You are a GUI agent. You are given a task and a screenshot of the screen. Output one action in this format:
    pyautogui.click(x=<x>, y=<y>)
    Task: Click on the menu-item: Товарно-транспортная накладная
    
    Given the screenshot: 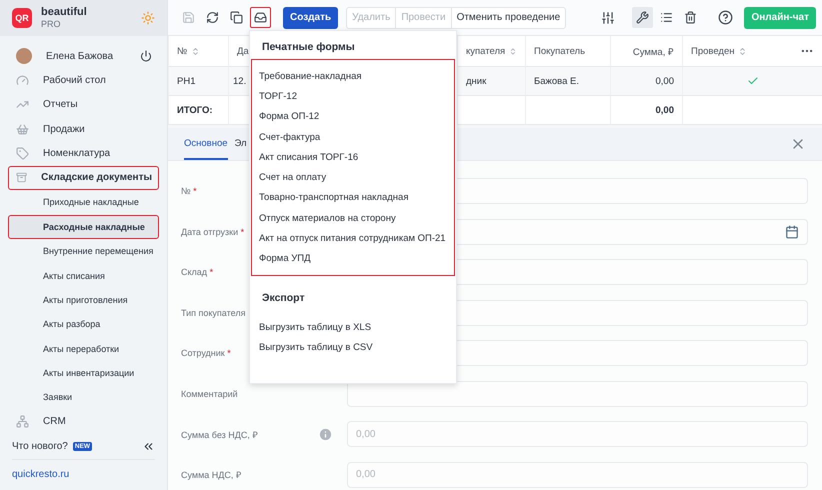 What is the action you would take?
    pyautogui.click(x=353, y=198)
    